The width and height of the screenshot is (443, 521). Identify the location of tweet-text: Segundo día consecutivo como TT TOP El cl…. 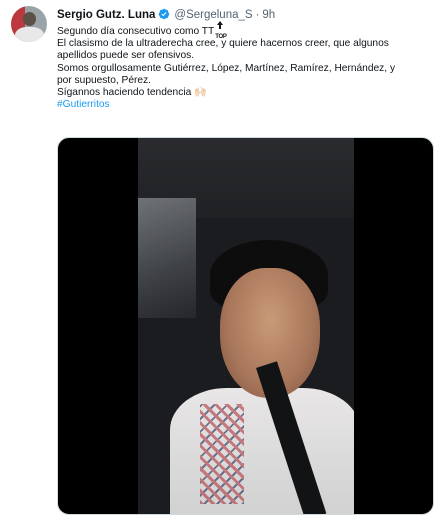
(246, 66).